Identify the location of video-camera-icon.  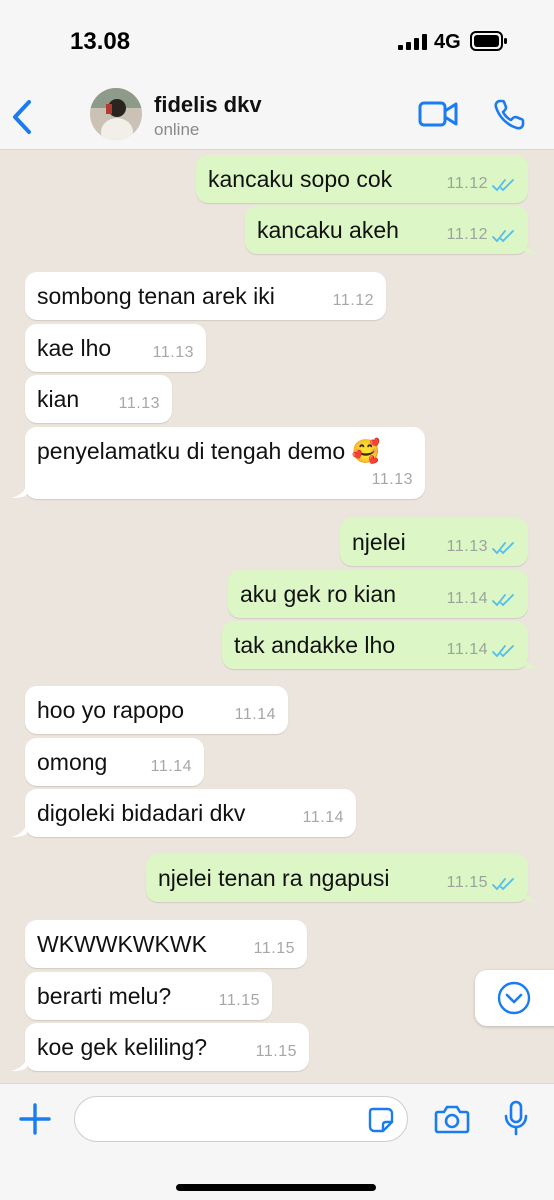
(438, 114).